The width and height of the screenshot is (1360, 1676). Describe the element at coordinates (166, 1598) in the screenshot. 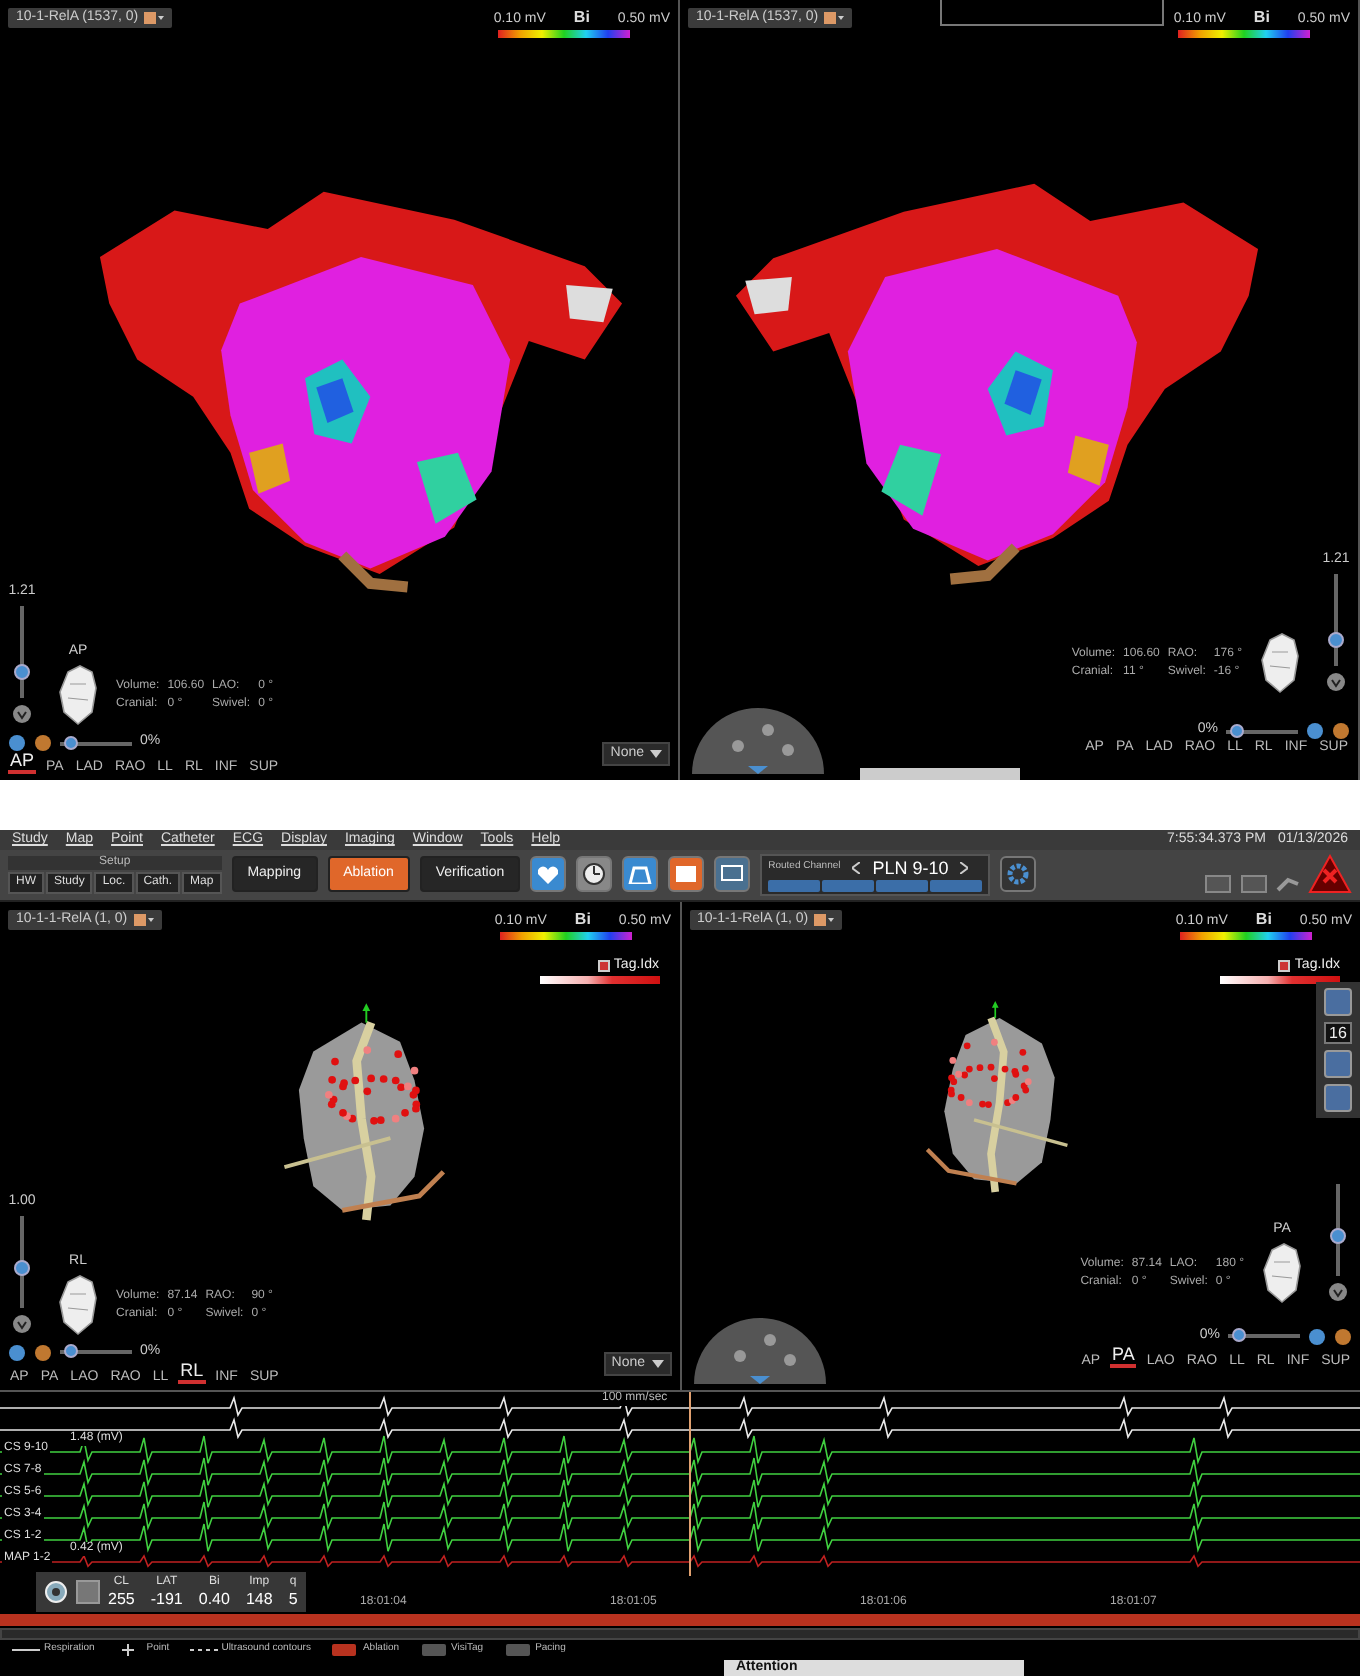

I see `info-value: -191` at that location.